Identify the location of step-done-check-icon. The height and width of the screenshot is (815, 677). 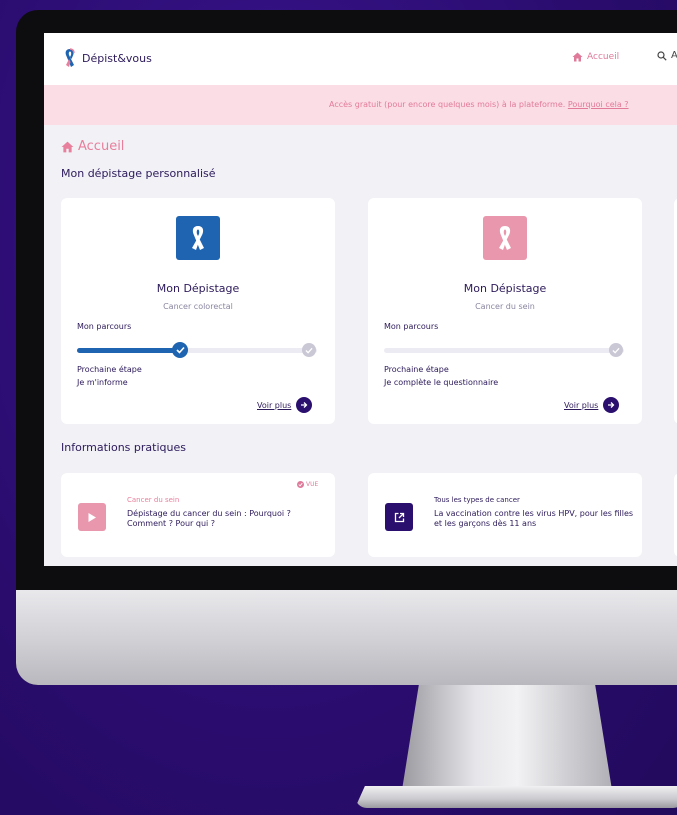
(180, 350).